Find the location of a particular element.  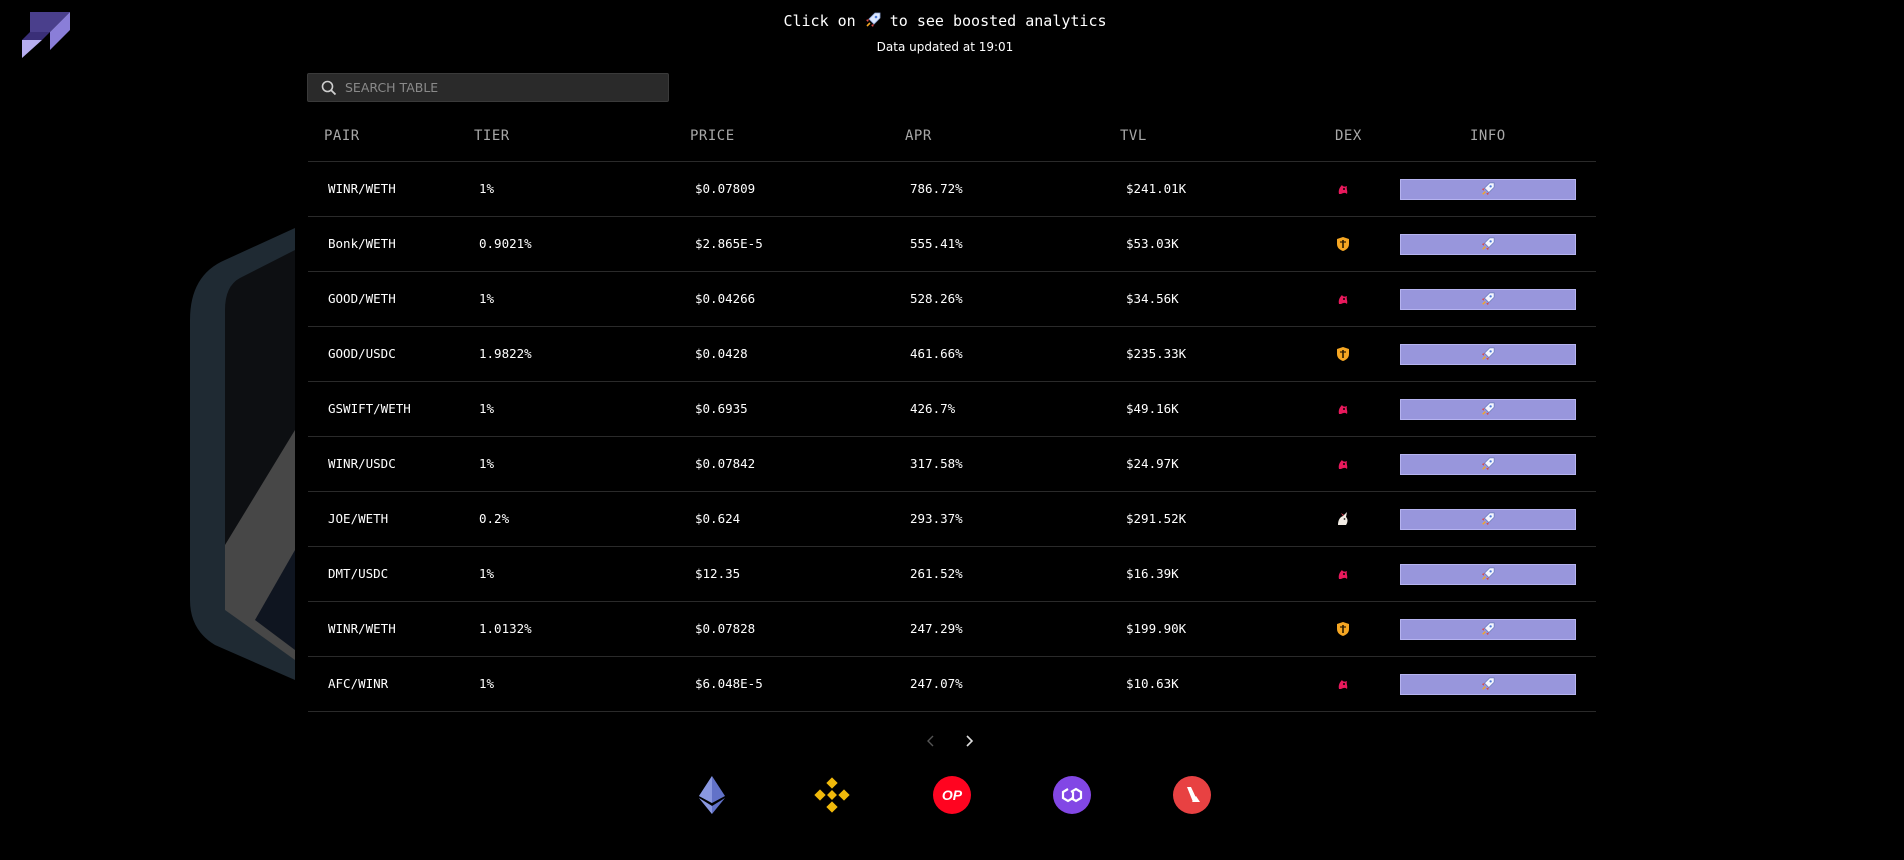

table-row: GSWIFT/WETH 1% $0.6935 426.7% $49.16K is located at coordinates (952, 409).